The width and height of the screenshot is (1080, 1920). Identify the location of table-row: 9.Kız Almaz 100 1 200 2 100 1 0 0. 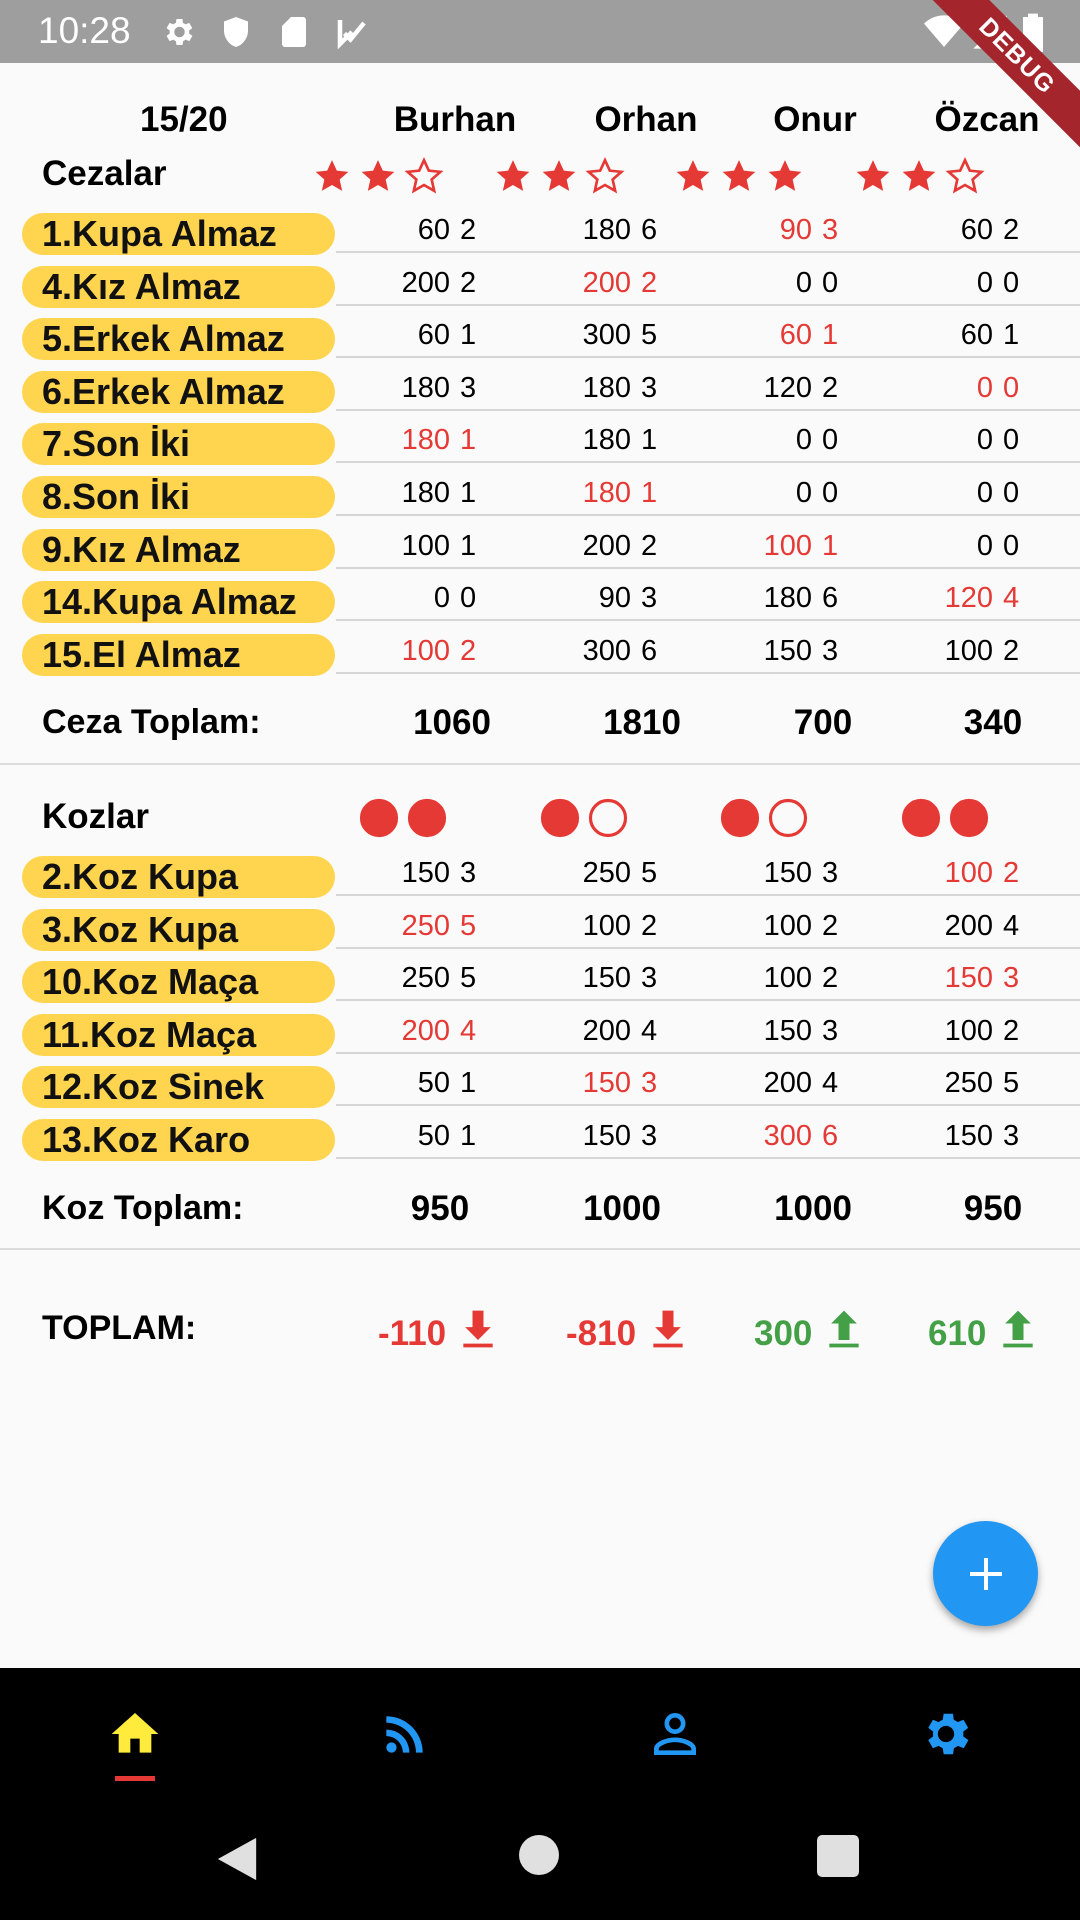
(540, 555).